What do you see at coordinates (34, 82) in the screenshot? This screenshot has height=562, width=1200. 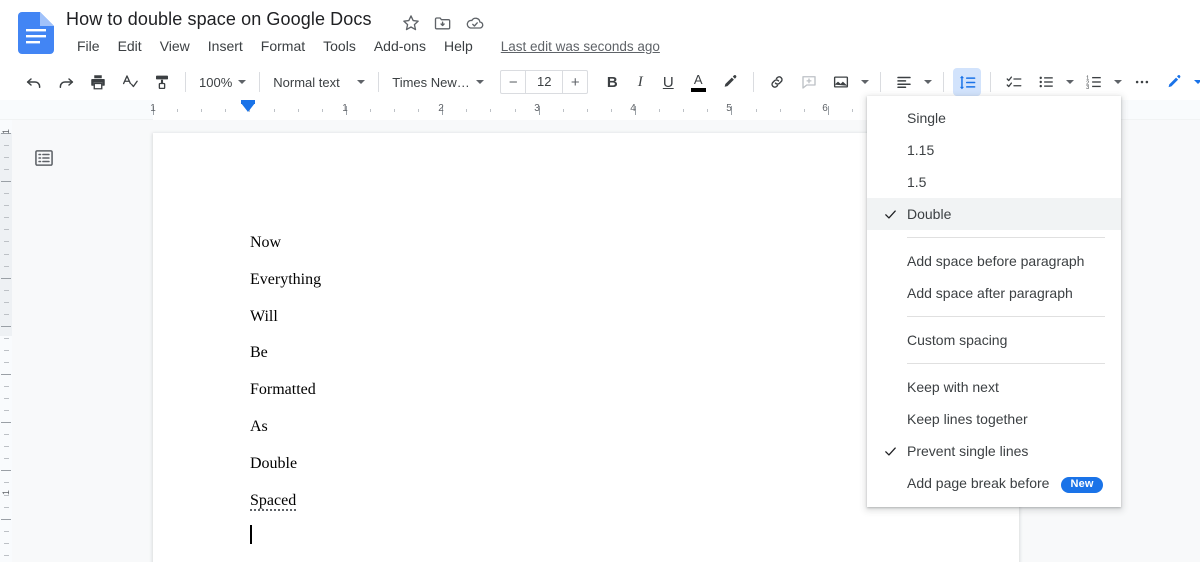 I see `undo-icon` at bounding box center [34, 82].